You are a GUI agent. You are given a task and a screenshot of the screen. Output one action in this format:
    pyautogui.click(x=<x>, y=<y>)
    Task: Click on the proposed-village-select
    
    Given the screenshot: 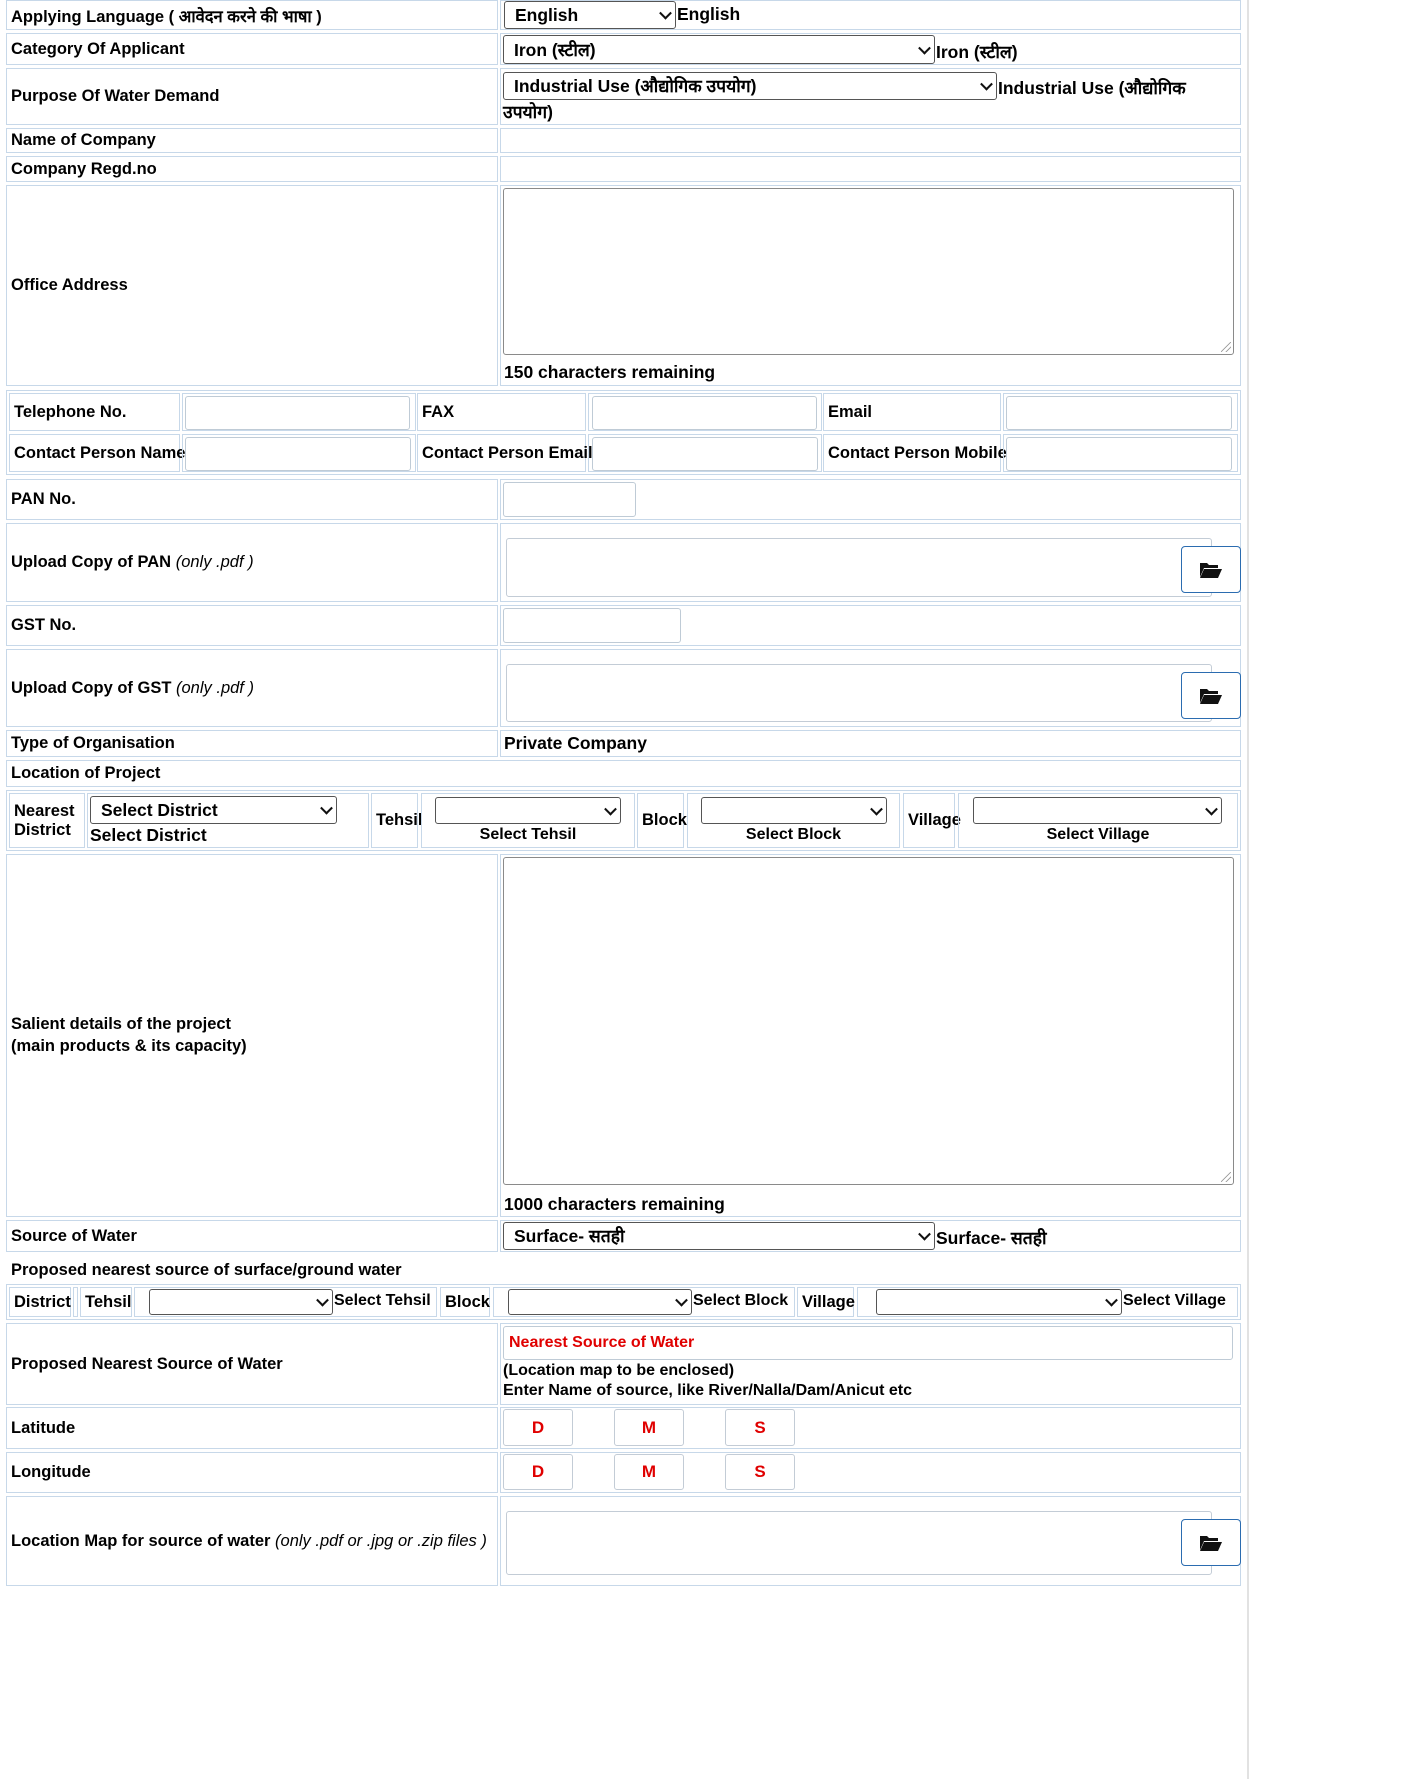 What is the action you would take?
    pyautogui.click(x=999, y=1302)
    